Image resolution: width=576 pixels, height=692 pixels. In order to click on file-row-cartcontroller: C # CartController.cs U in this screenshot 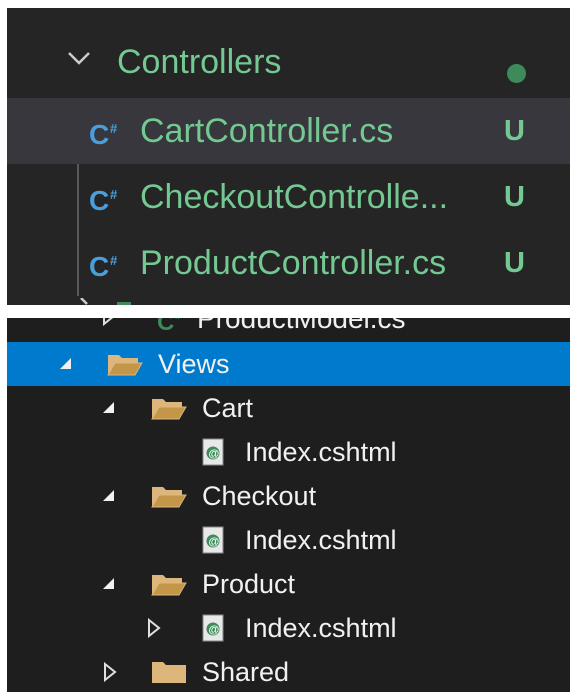, I will do `click(288, 131)`.